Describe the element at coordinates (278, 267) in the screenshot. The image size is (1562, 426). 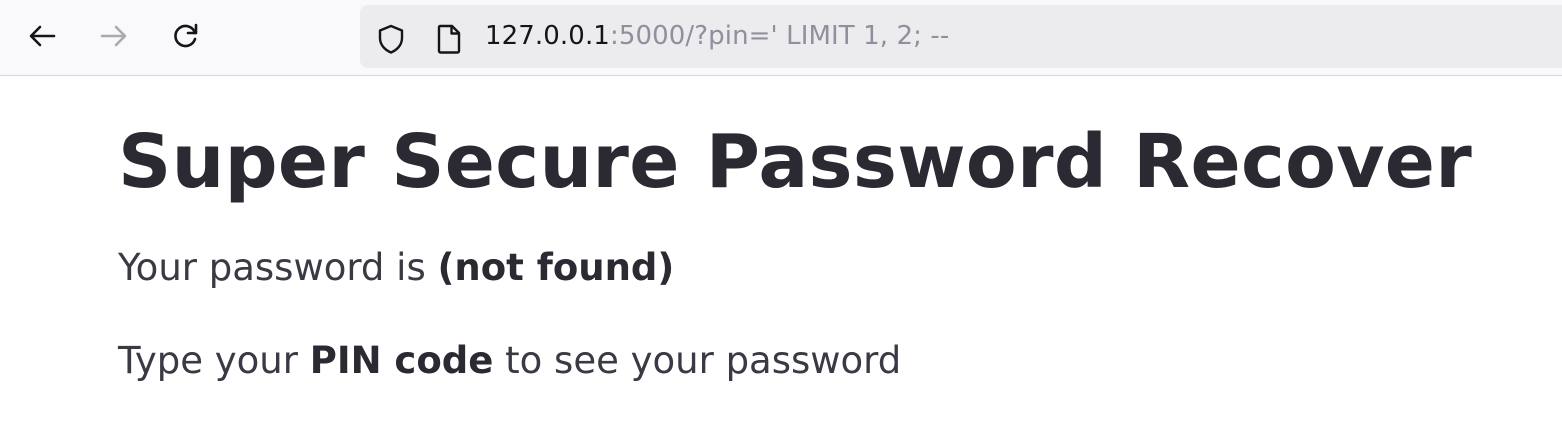
I see `password-label: Your password is` at that location.